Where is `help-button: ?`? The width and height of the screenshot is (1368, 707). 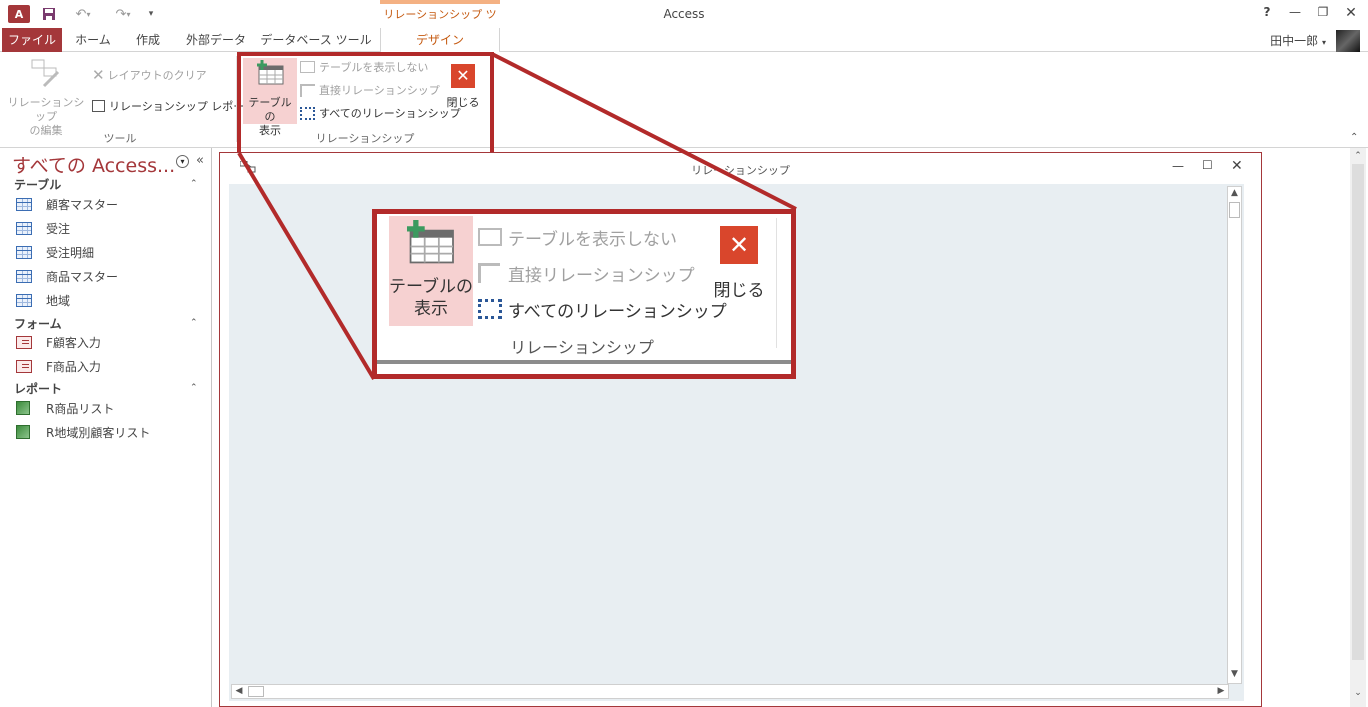
help-button: ? is located at coordinates (1267, 14).